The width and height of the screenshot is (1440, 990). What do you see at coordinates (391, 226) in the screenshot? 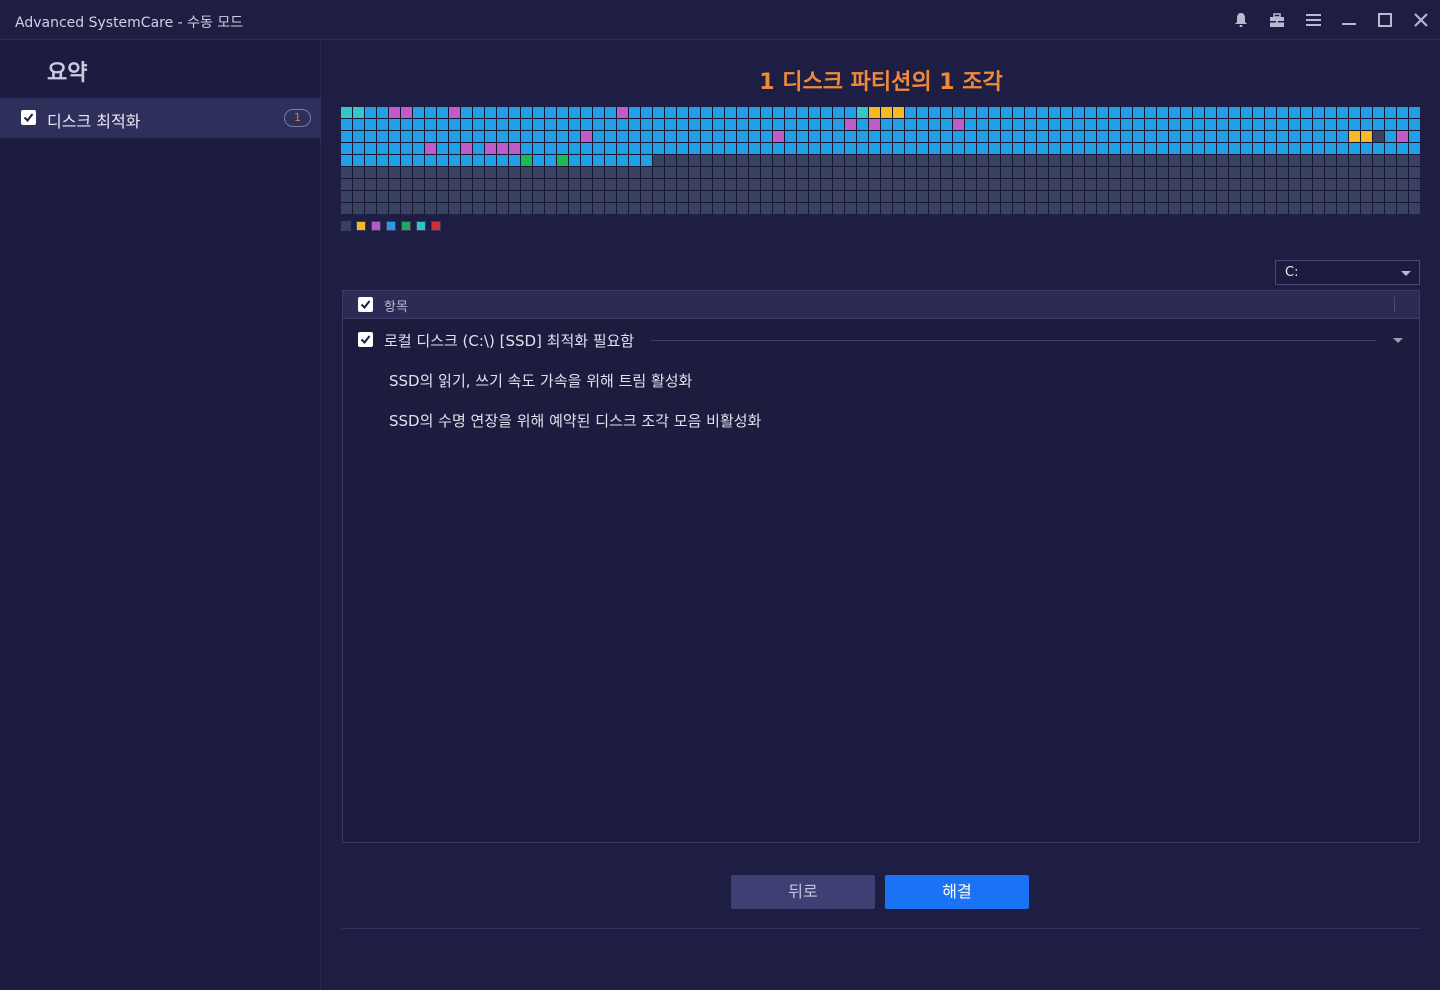
I see `disk-map-legend` at bounding box center [391, 226].